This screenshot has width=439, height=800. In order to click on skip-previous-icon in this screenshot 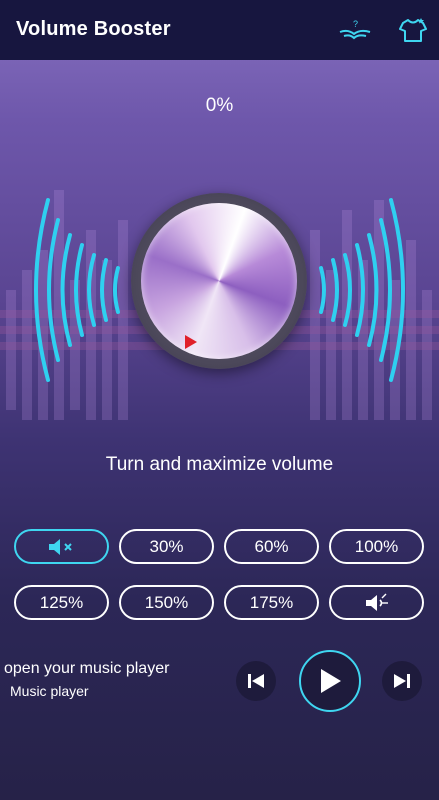, I will do `click(256, 681)`.